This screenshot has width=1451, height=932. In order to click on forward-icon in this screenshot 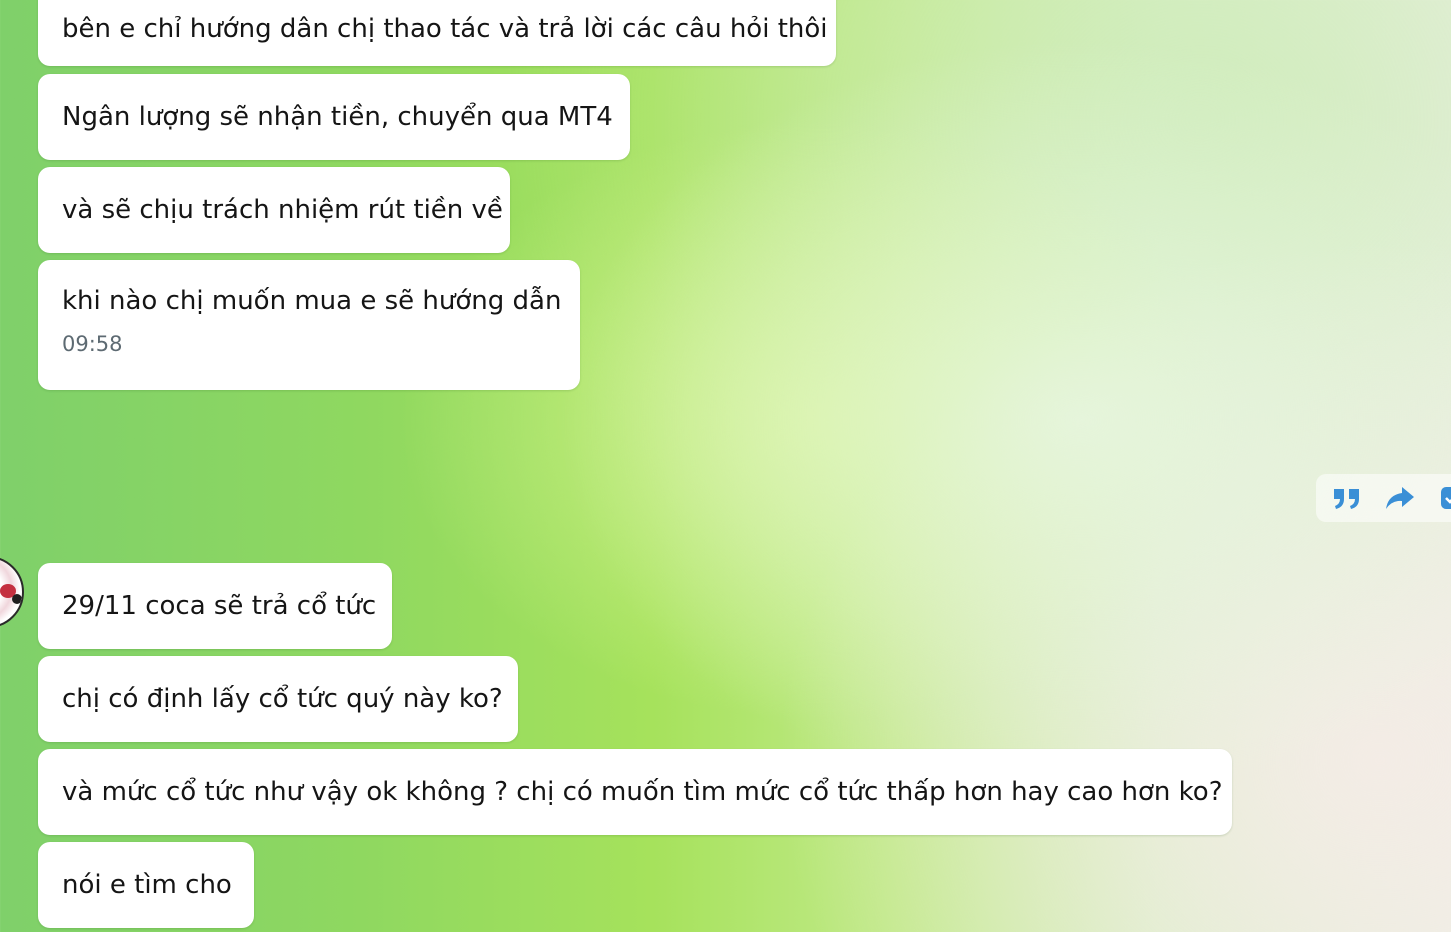, I will do `click(1400, 498)`.